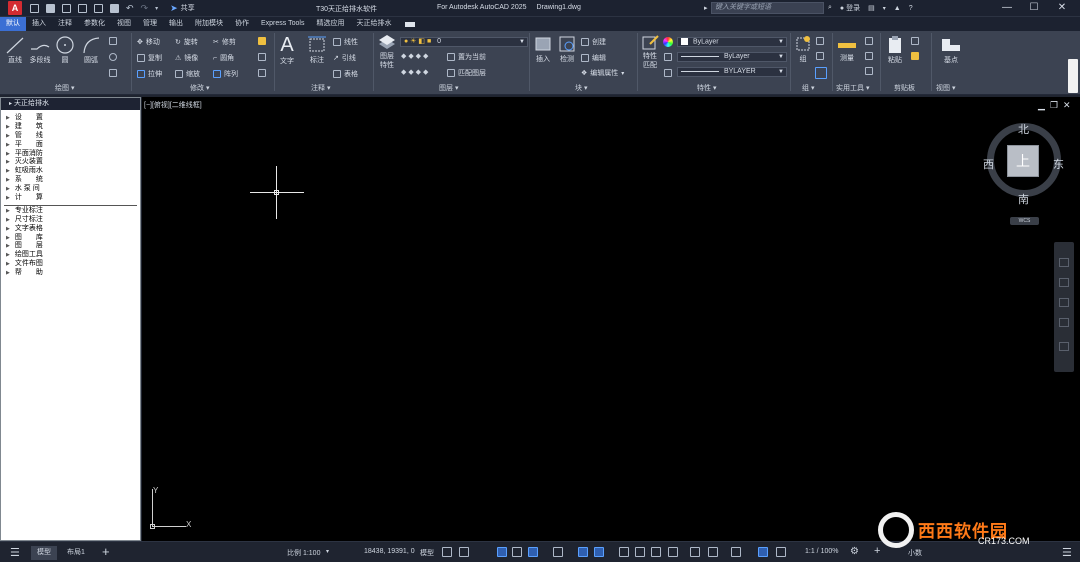 This screenshot has width=1080, height=562. Describe the element at coordinates (447, 552) in the screenshot. I see `grid-icon` at that location.